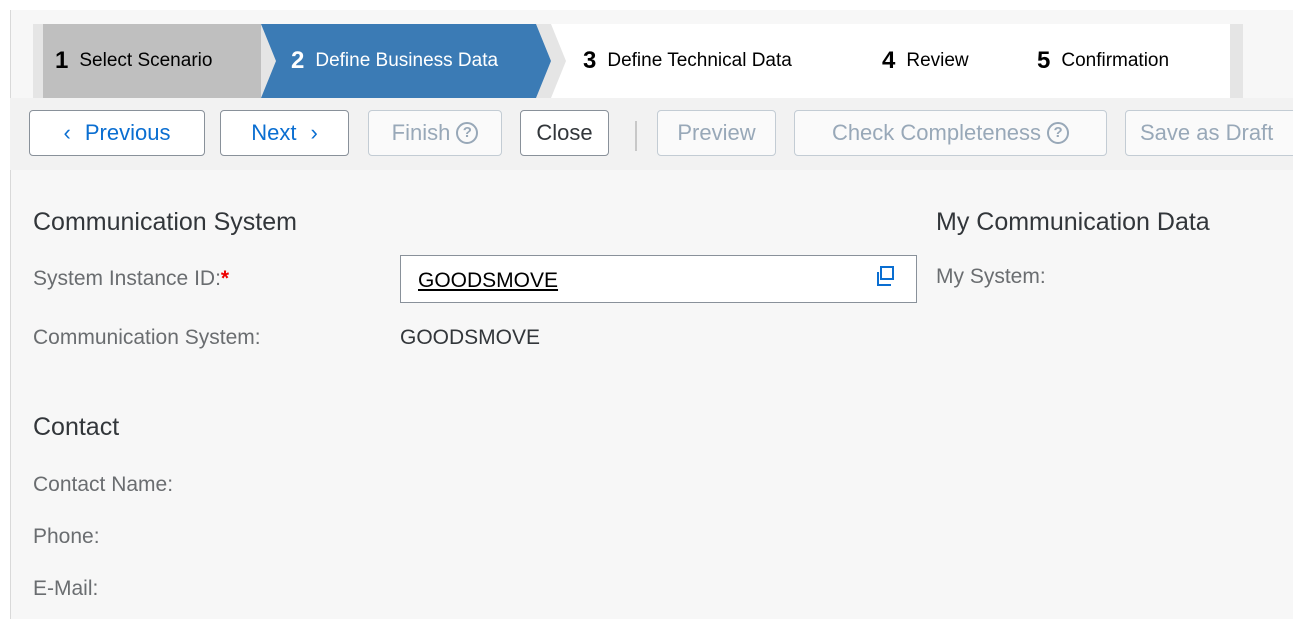 This screenshot has width=1293, height=619. What do you see at coordinates (298, 60) in the screenshot?
I see `step-number: 2` at bounding box center [298, 60].